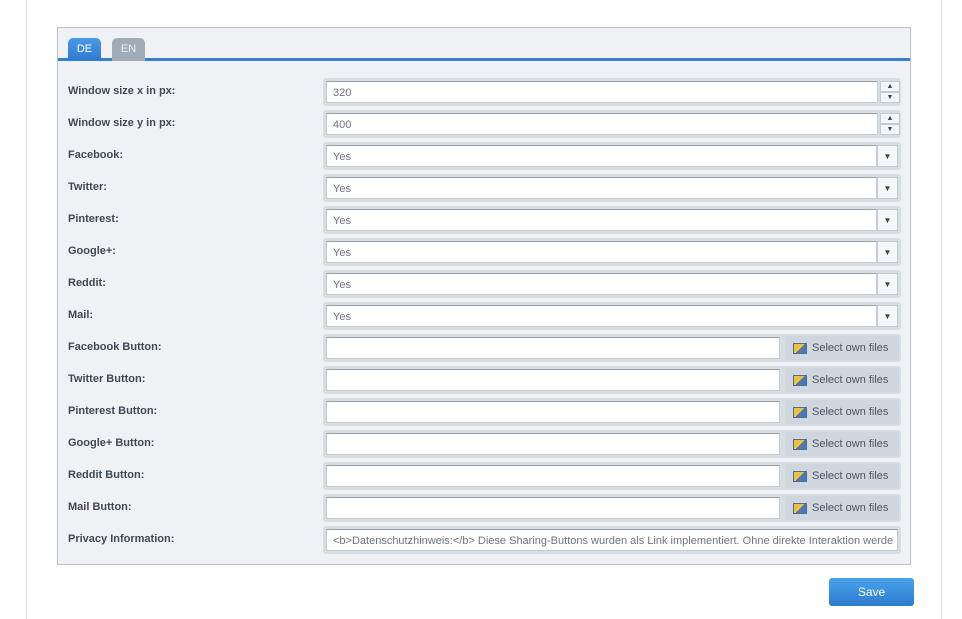 The height and width of the screenshot is (619, 962). I want to click on pinterest-field-wrapper: Yes ▼, so click(612, 220).